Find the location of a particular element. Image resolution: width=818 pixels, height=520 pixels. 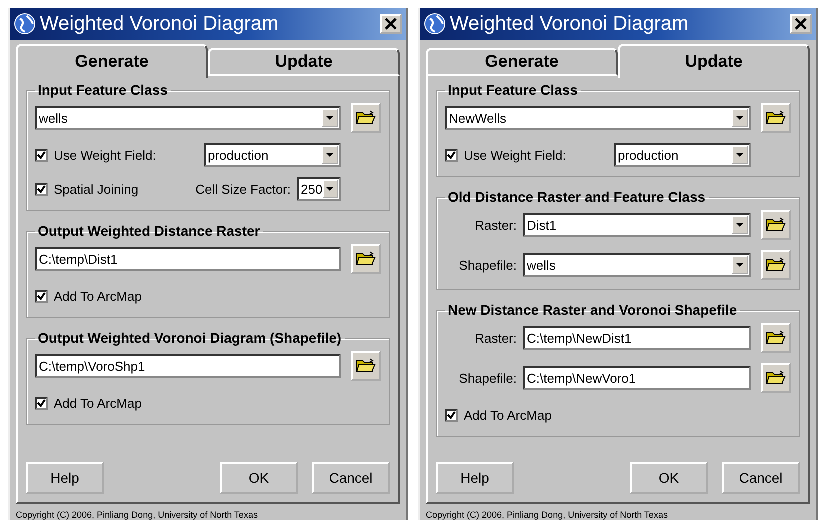

combo-box: 250 is located at coordinates (319, 189).